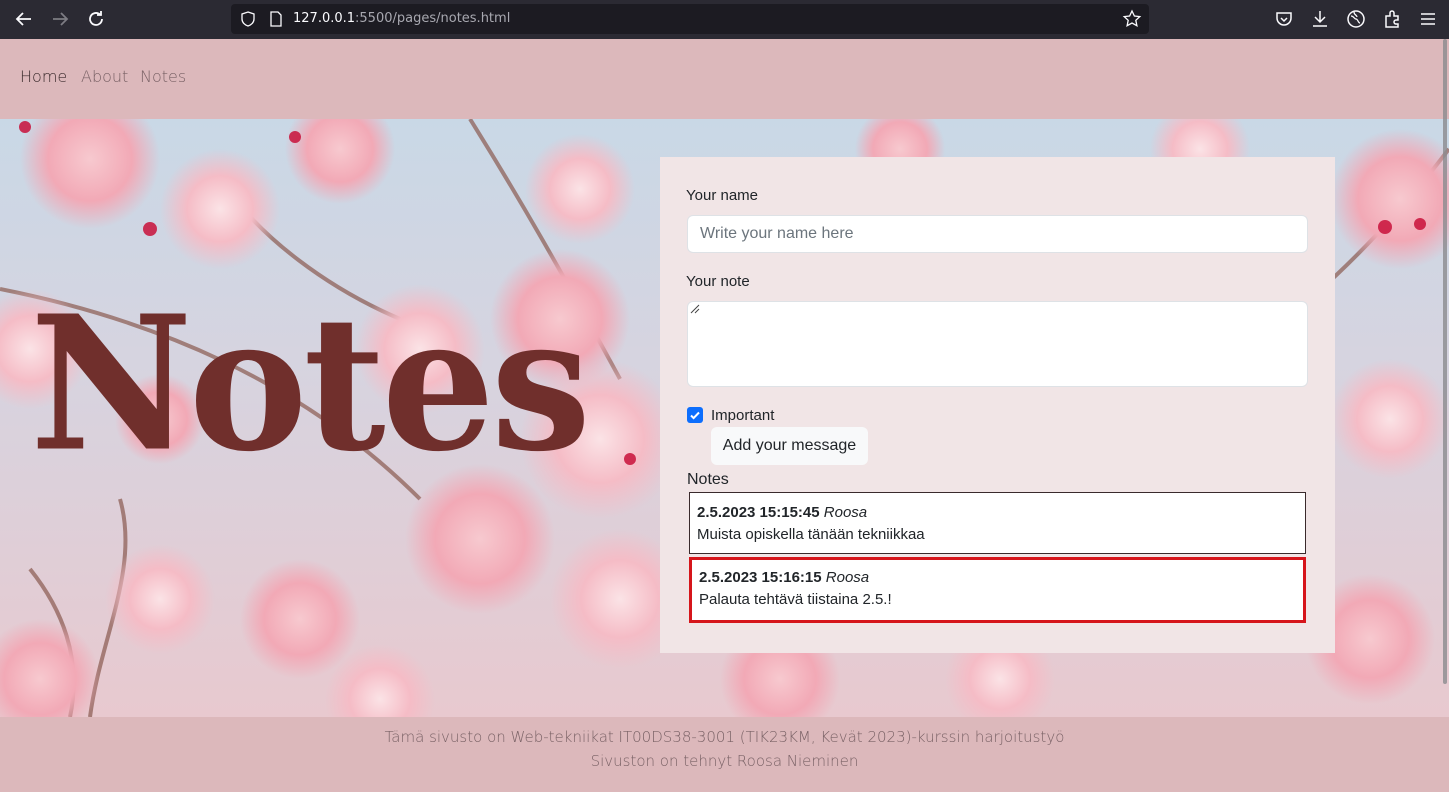 The image size is (1449, 792). I want to click on url-bar: 127.0.0.1:5500/pages/notes.html, so click(690, 19).